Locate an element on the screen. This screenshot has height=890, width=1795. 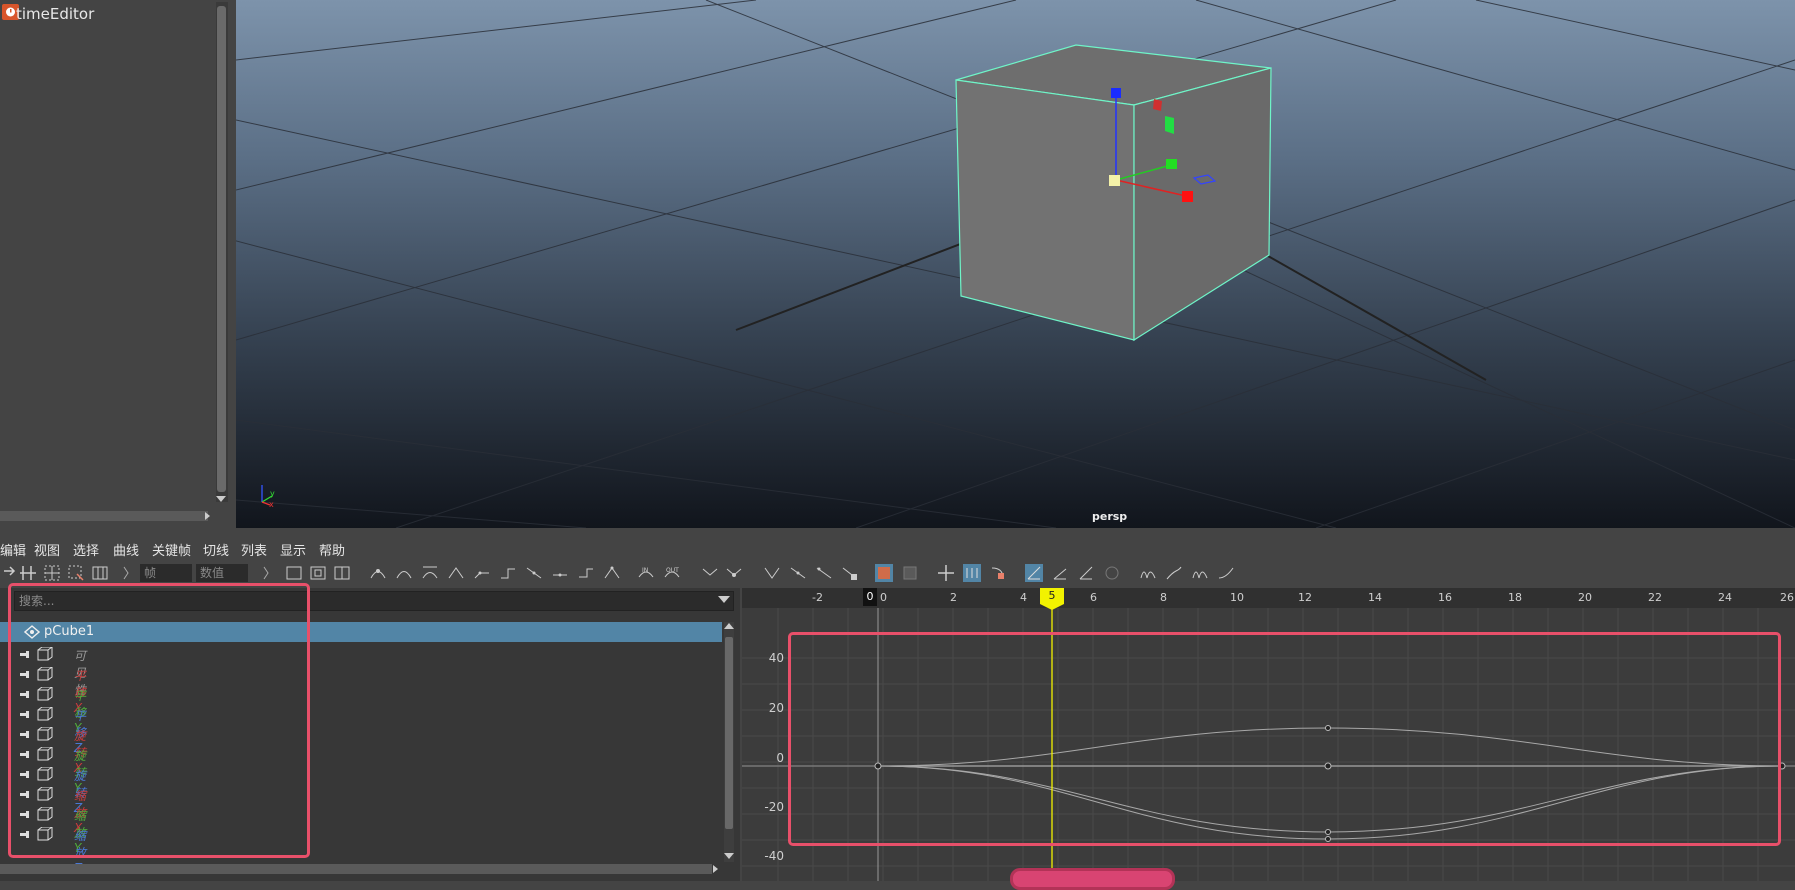
ruler-tick-label: 16 is located at coordinates (1445, 597).